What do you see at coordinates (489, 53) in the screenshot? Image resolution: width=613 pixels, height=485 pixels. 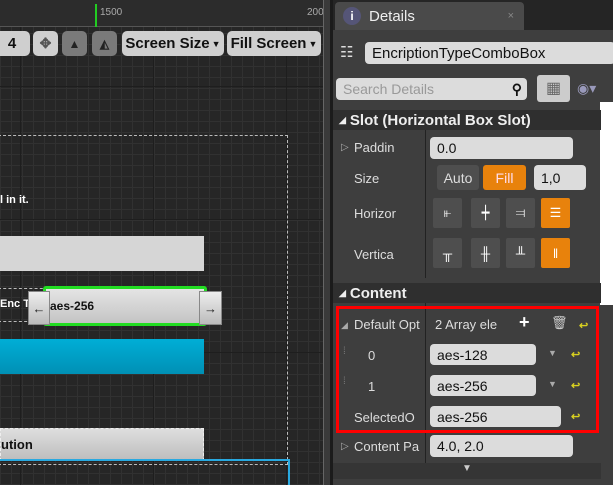 I see `widget-name-input: EncriptionTypeComboBox` at bounding box center [489, 53].